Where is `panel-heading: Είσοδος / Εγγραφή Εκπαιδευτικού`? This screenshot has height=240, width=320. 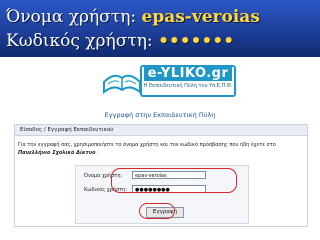
panel-heading: Είσοδος / Εγγραφή Εκπαιδευτικού is located at coordinates (161, 130).